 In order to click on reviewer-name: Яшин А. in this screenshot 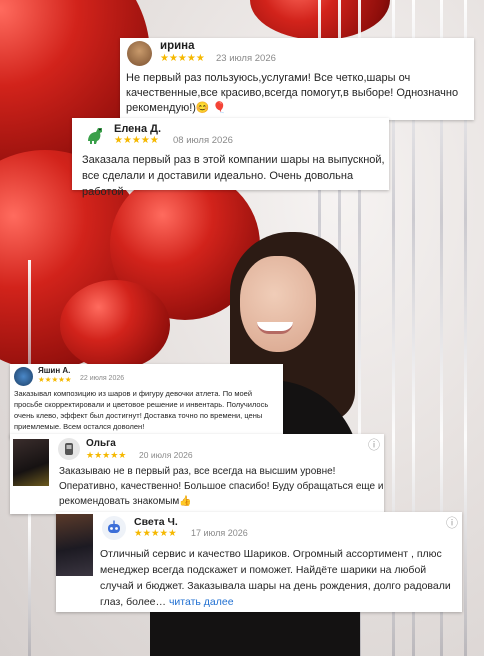, I will do `click(54, 370)`.